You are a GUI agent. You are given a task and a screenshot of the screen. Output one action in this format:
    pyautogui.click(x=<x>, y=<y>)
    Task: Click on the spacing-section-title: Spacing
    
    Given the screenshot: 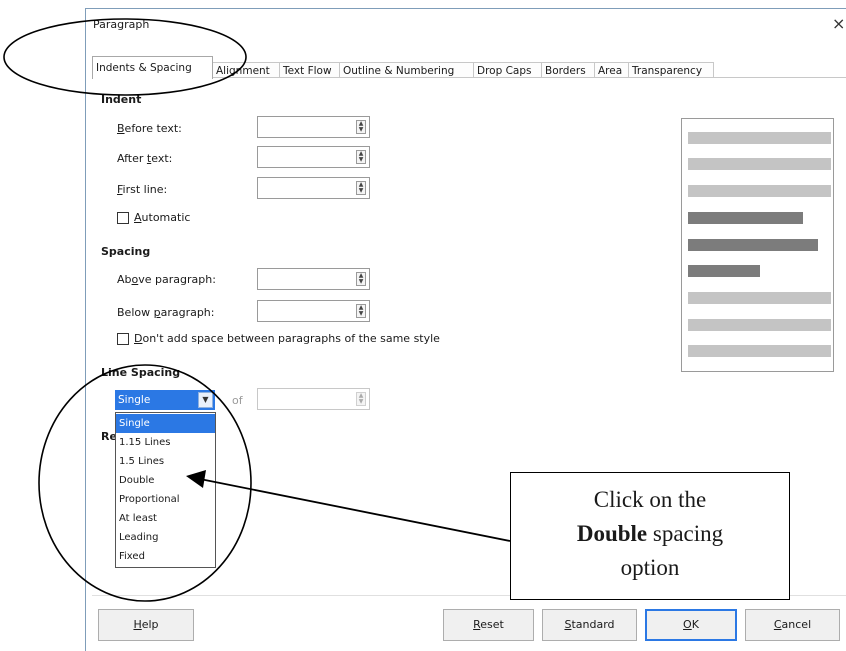 What is the action you would take?
    pyautogui.click(x=126, y=251)
    